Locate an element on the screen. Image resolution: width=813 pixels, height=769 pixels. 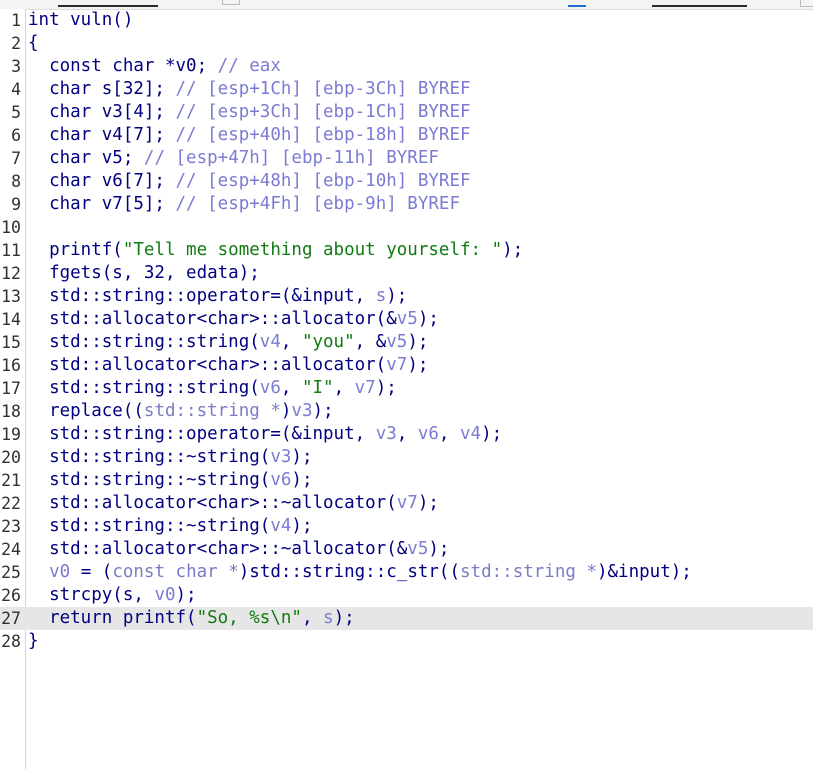
code-token: "So, %s\n" is located at coordinates (249, 618).